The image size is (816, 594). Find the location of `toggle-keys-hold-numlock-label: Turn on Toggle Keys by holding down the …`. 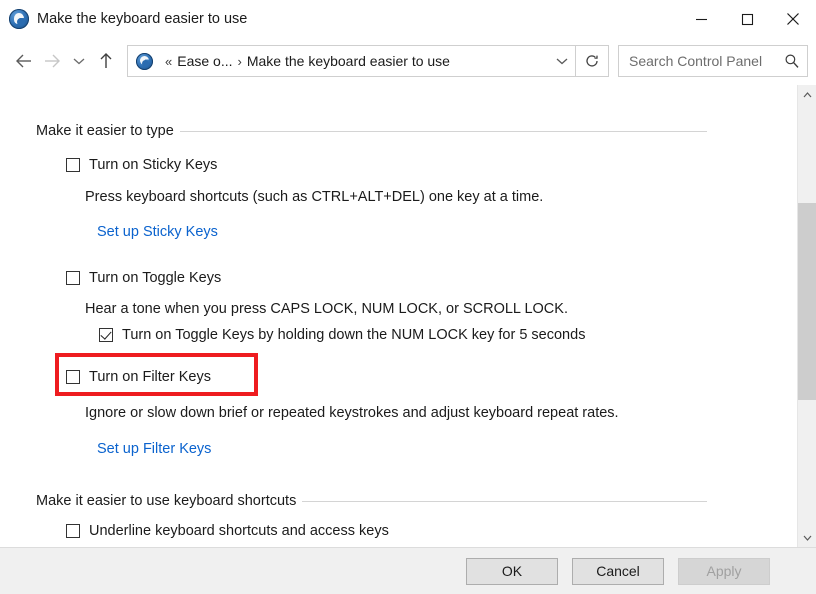

toggle-keys-hold-numlock-label: Turn on Toggle Keys by holding down the … is located at coordinates (354, 335).